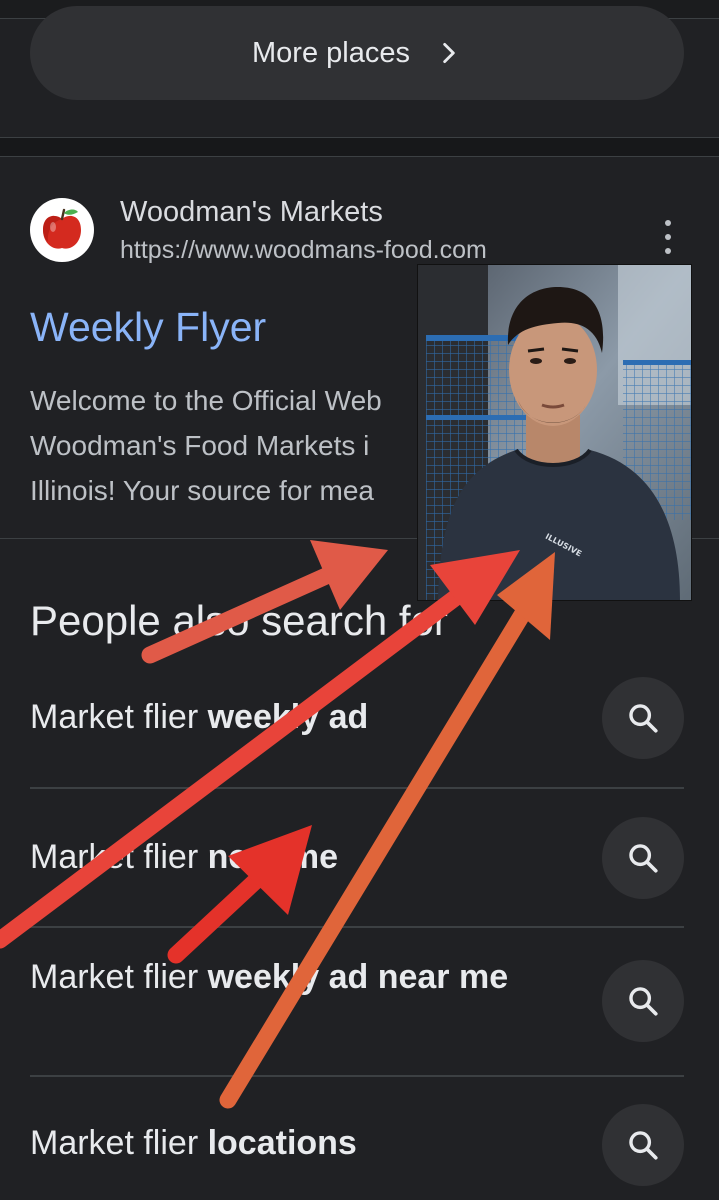  I want to click on related-search-text: Market flier weekly ad near me, so click(269, 977).